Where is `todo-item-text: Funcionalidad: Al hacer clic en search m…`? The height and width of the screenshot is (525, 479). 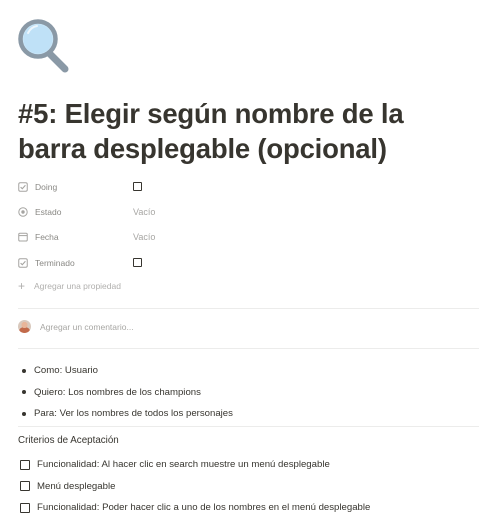
todo-item-text: Funcionalidad: Al hacer clic en search m… is located at coordinates (183, 464).